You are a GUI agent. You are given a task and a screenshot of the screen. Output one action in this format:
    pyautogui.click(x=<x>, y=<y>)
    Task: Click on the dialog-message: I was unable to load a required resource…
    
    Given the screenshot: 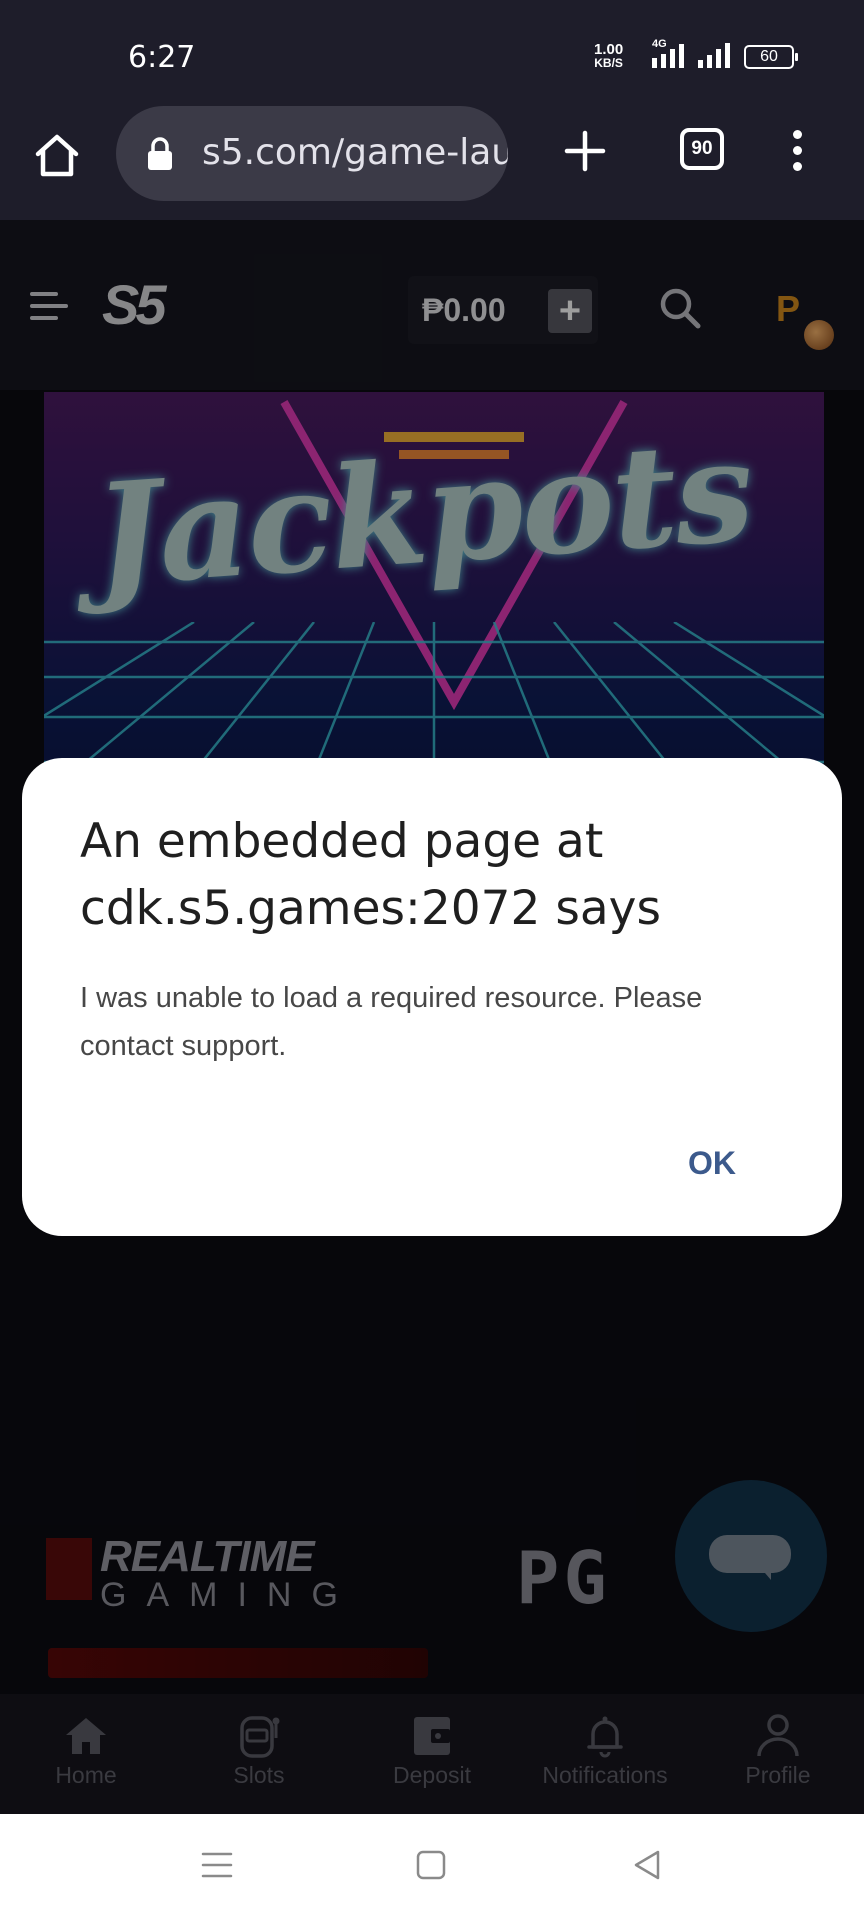 What is the action you would take?
    pyautogui.click(x=391, y=1022)
    